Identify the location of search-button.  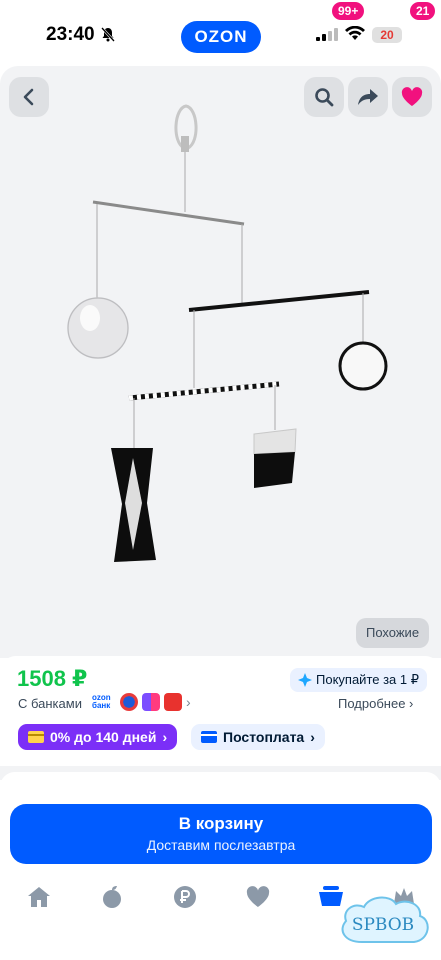
(324, 97).